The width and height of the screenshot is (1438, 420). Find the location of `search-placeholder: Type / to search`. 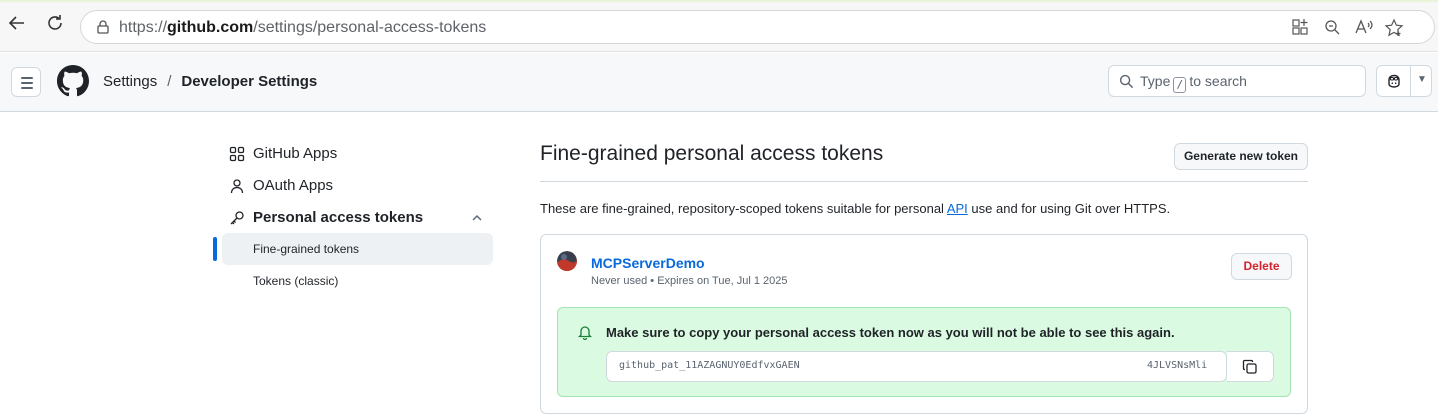

search-placeholder: Type / to search is located at coordinates (1193, 83).